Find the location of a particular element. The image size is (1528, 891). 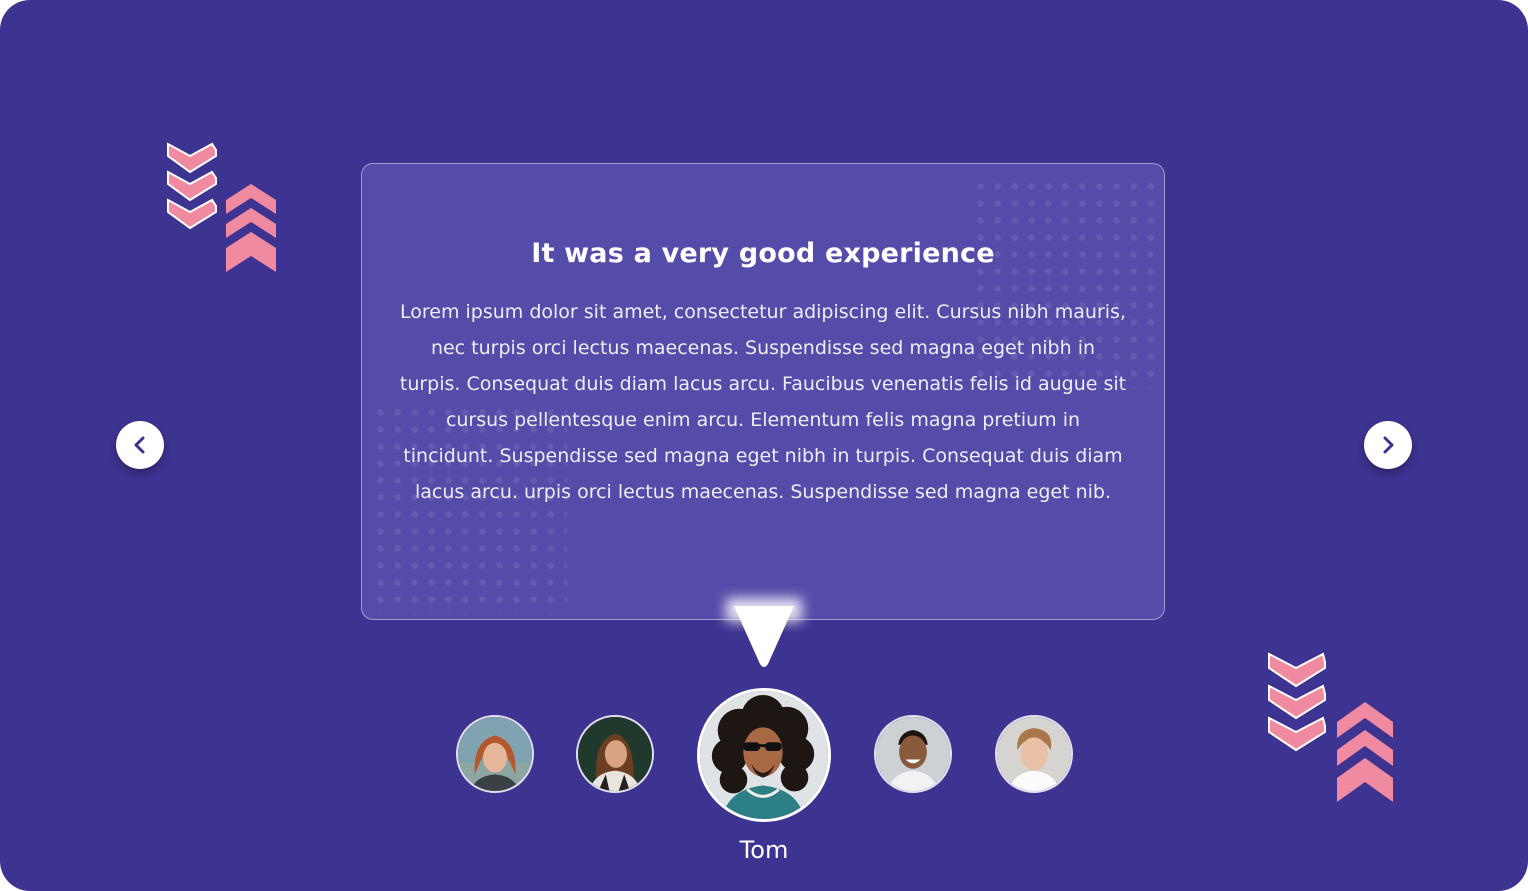

decorative-chevrons-top-left is located at coordinates (222, 208).